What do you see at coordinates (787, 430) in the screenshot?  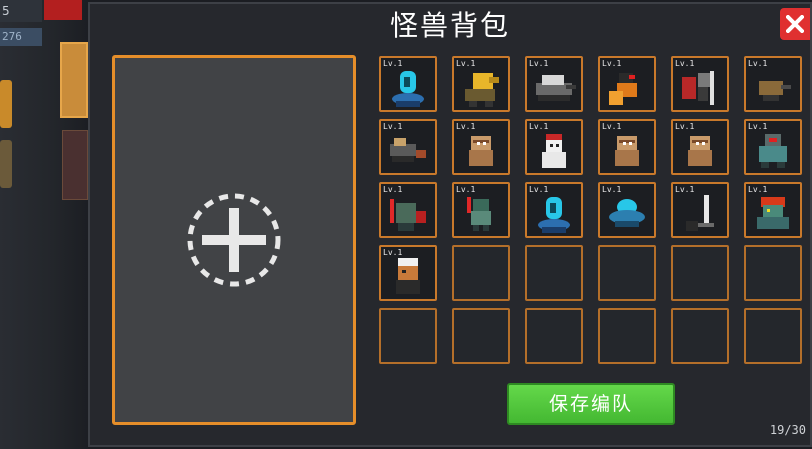 I see `capacity-counter: 19/30` at bounding box center [787, 430].